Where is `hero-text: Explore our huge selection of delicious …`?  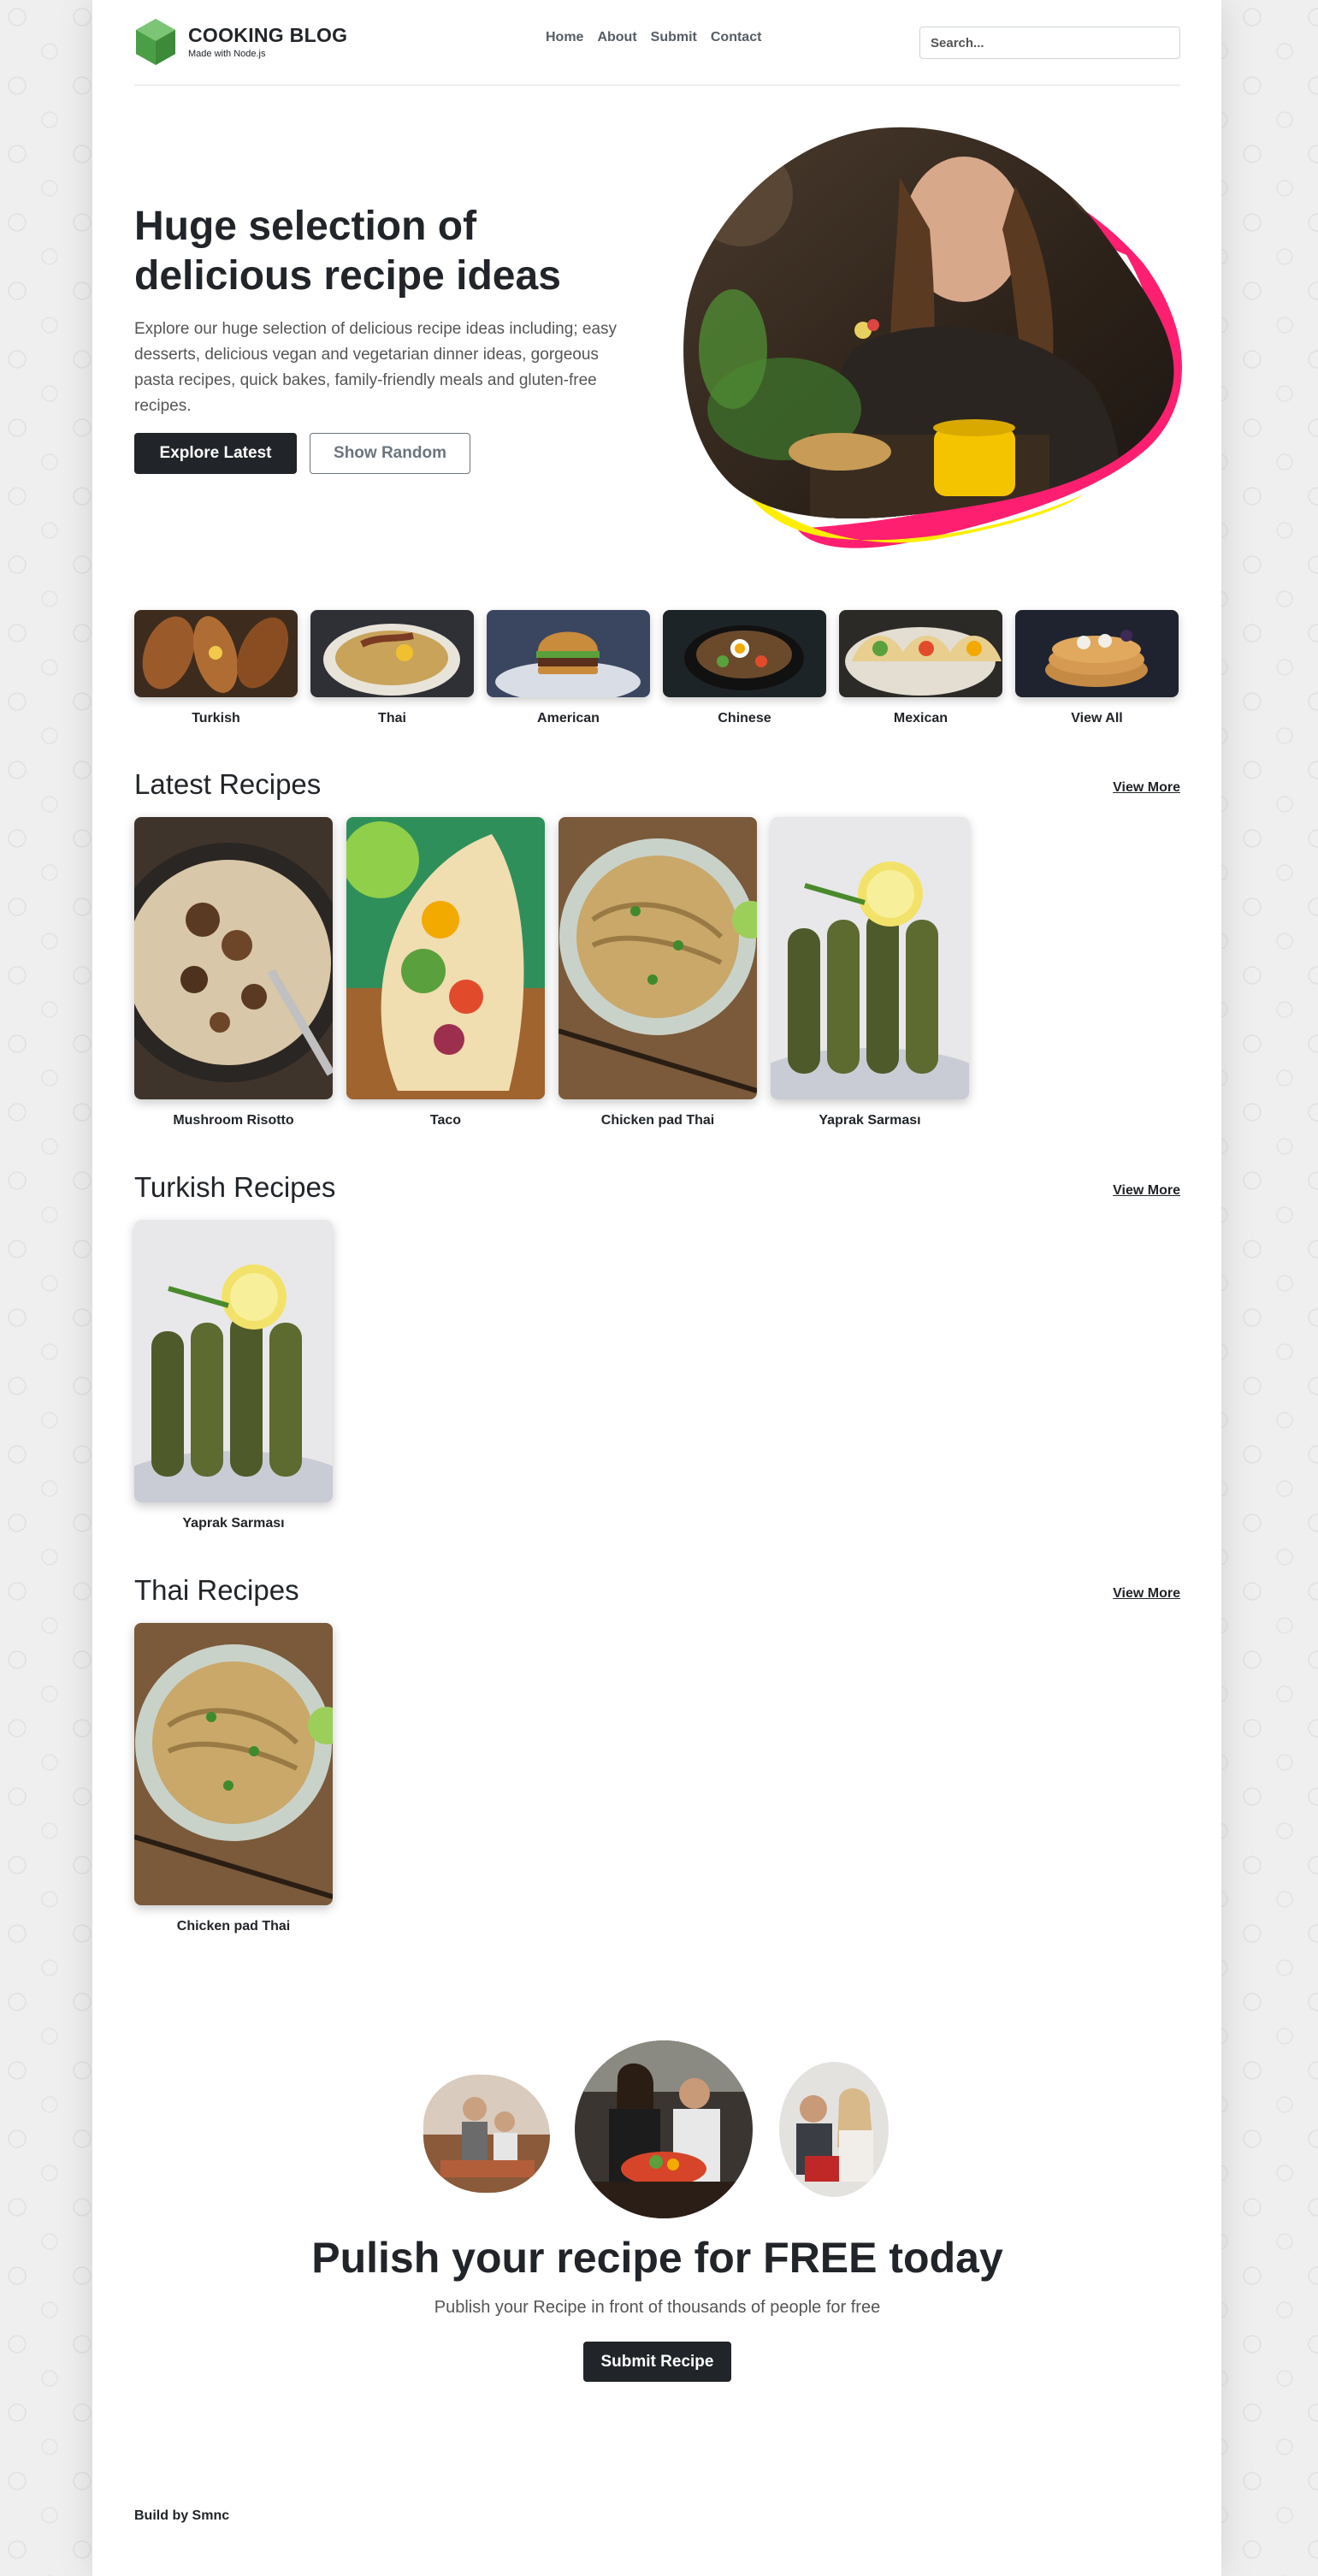 hero-text: Explore our huge selection of delicious … is located at coordinates (376, 367).